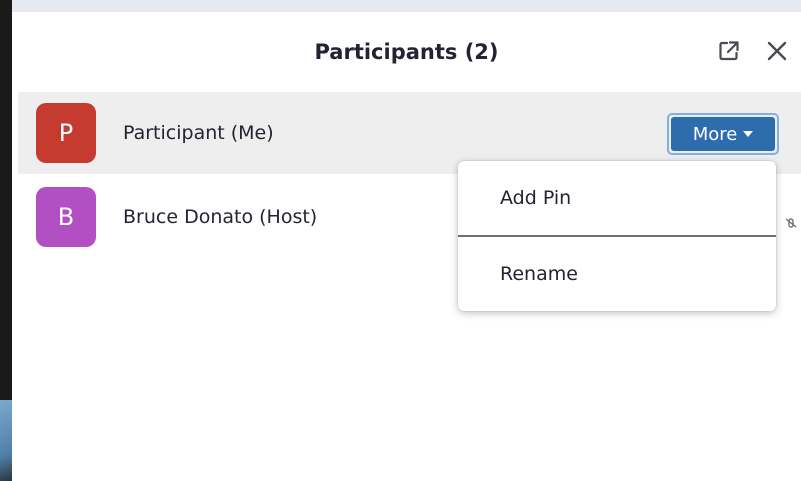 The width and height of the screenshot is (801, 481). Describe the element at coordinates (617, 198) in the screenshot. I see `menu-item-add-pin: Add Pin` at that location.